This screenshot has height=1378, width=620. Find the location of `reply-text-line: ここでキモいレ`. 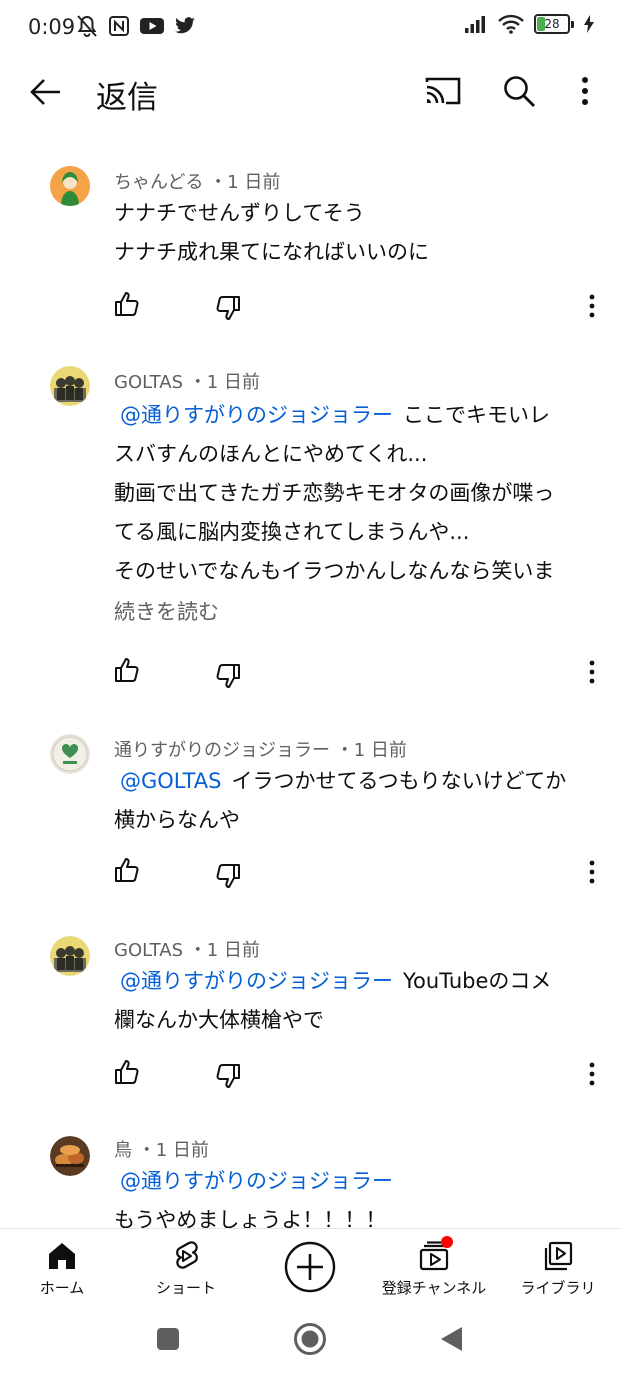

reply-text-line: ここでキモいレ is located at coordinates (476, 415).